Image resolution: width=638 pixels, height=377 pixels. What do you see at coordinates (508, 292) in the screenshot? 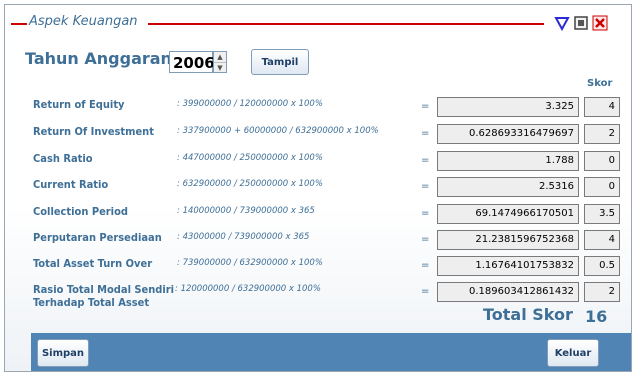
I see `row-value: 0.189603412861432` at bounding box center [508, 292].